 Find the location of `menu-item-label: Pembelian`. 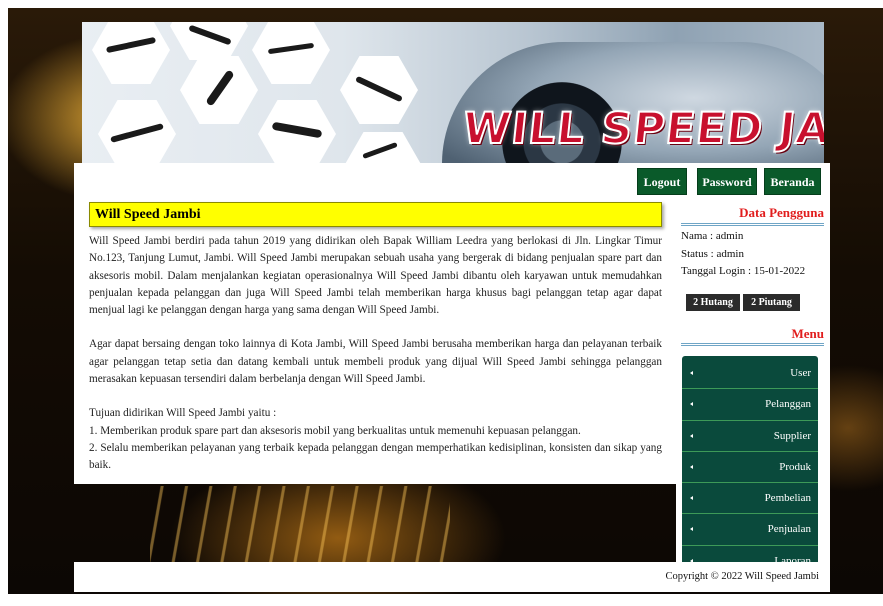

menu-item-label: Pembelian is located at coordinates (787, 498).